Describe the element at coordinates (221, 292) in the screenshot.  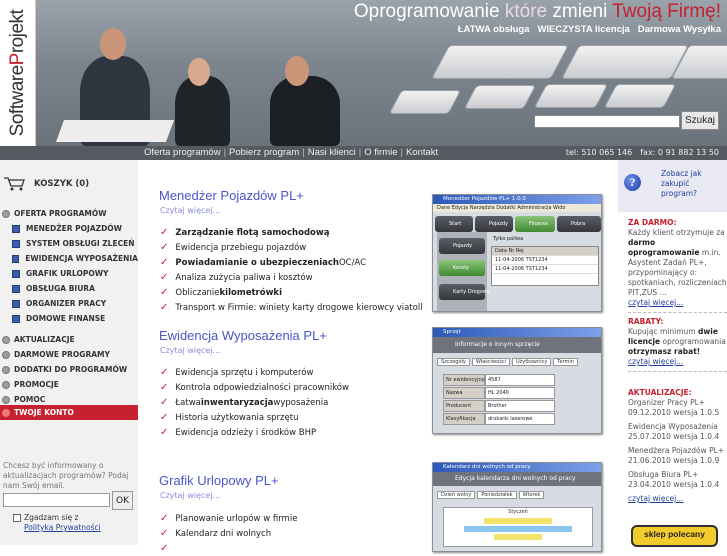
I see `feature-item: ✓ Obliczanie kilometrówki` at that location.